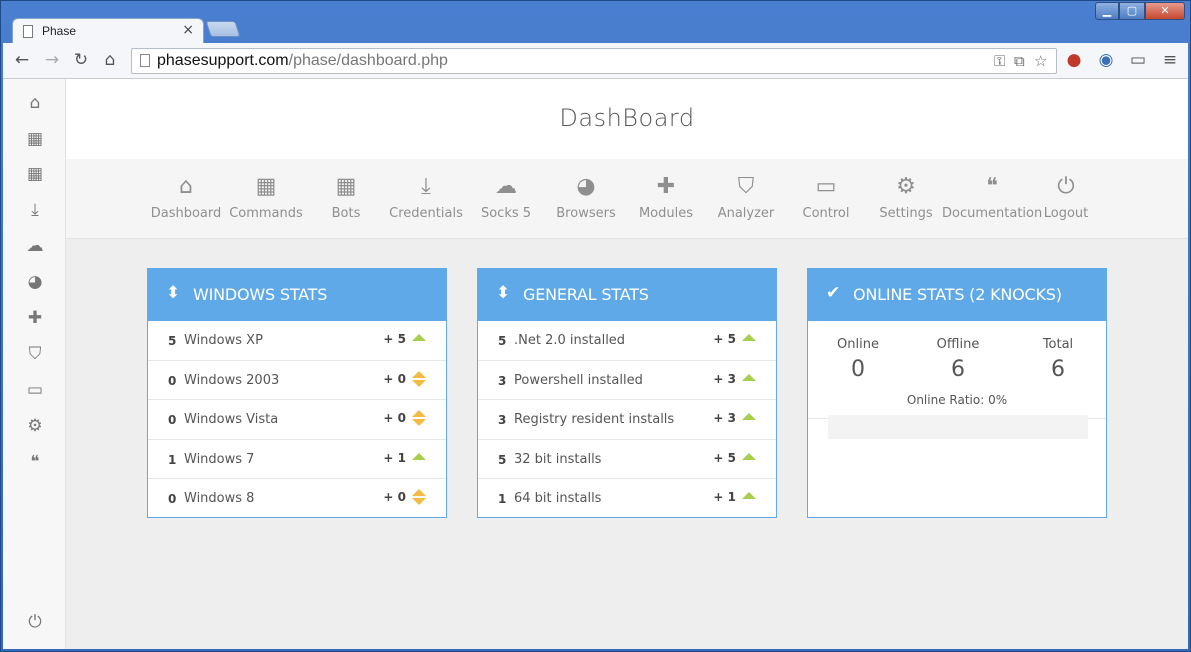  What do you see at coordinates (746, 197) in the screenshot?
I see `nav-analyzer: ⛉ Analyzer` at bounding box center [746, 197].